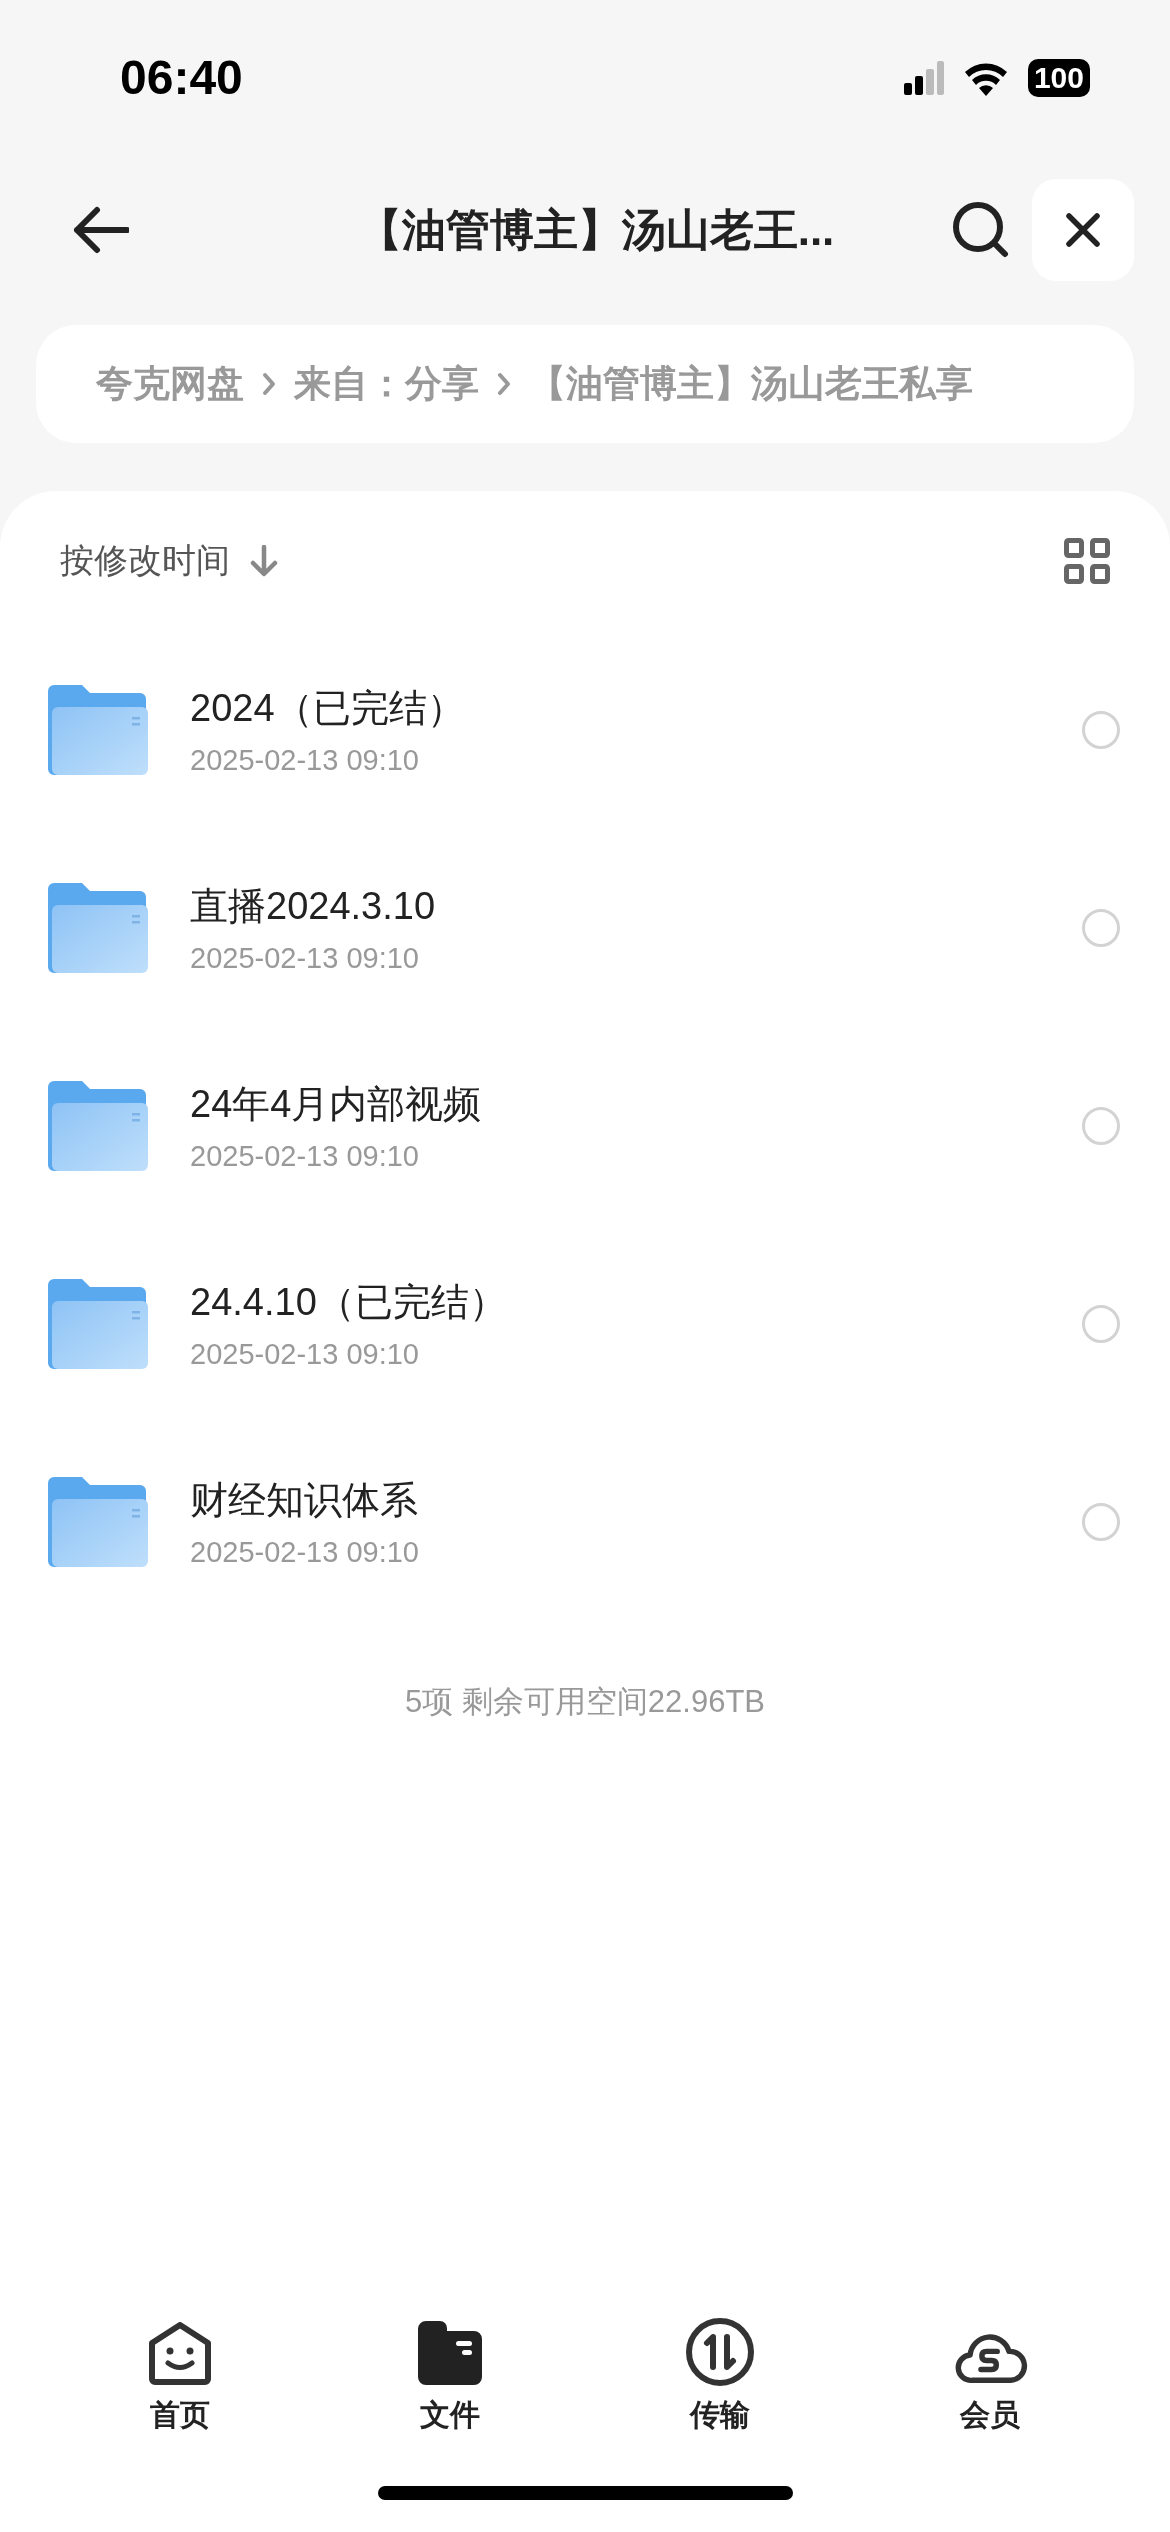  Describe the element at coordinates (923, 77) in the screenshot. I see `signal-icon` at that location.